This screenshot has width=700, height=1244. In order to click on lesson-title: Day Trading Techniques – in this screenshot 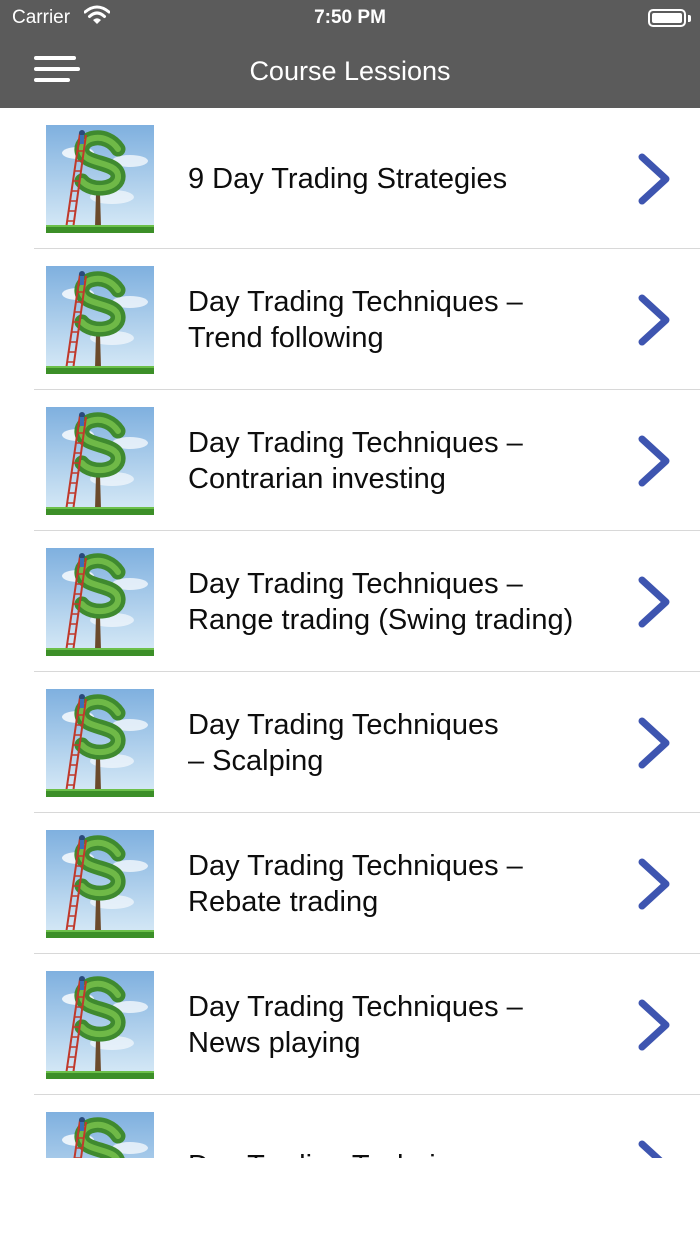, I will do `click(403, 1127)`.